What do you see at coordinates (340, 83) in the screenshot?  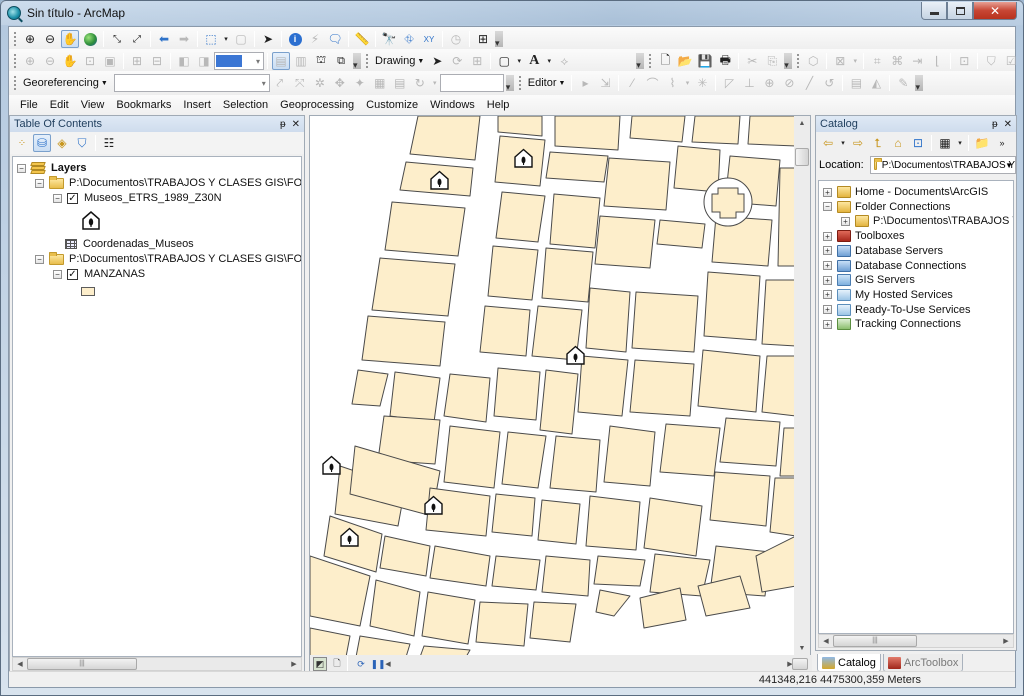 I see `shift-icon: ✥` at bounding box center [340, 83].